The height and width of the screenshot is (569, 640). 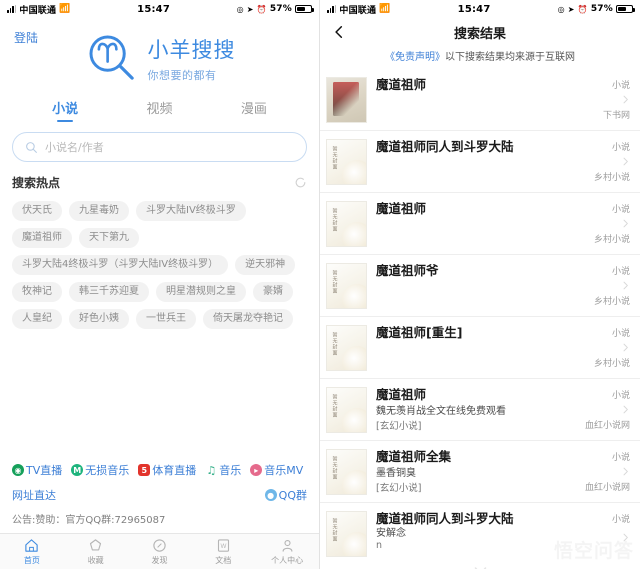 I want to click on hot-tag: 斗罗大陆4终极斗罗（斗罗大陆IV终极斗罗）, so click(x=120, y=265).